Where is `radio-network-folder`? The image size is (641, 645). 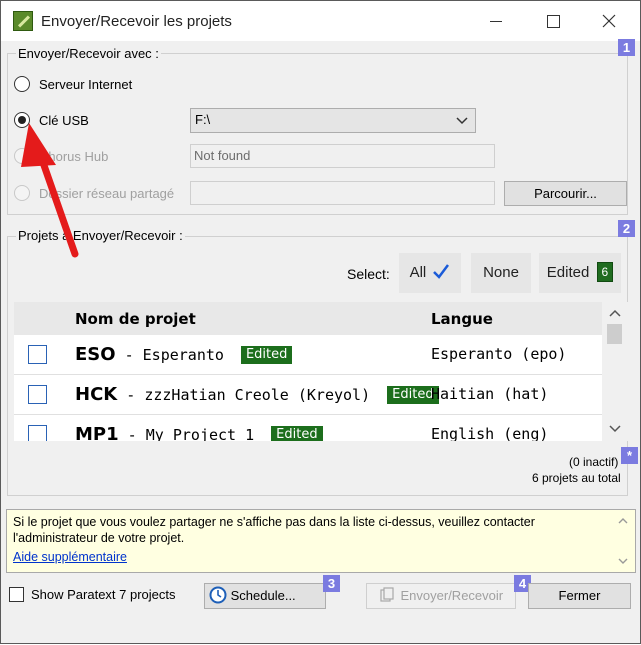
radio-network-folder is located at coordinates (22, 193).